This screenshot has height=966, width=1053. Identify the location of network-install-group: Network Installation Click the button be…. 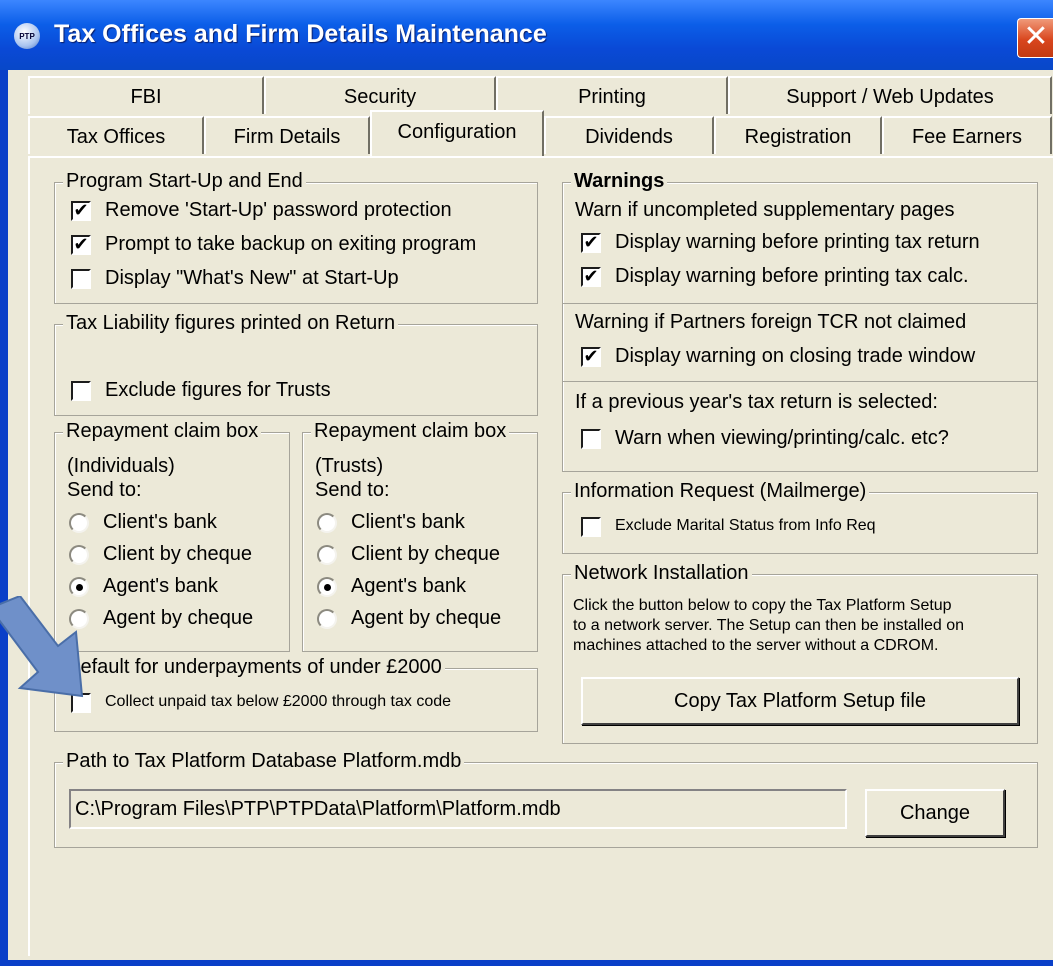
(800, 653).